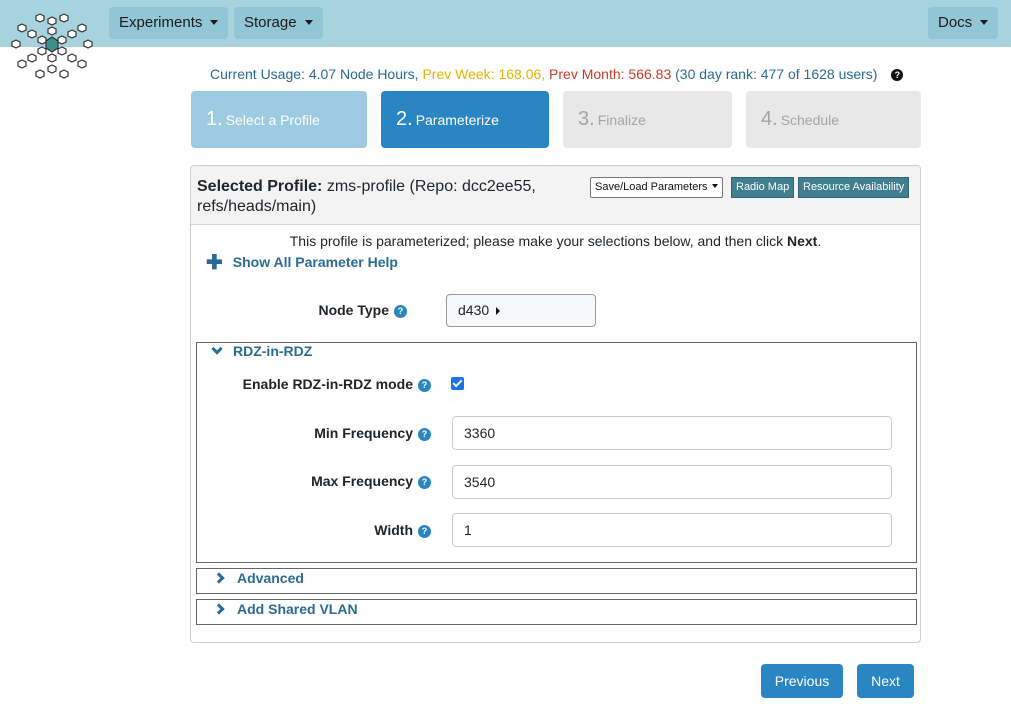  I want to click on width-label-text: Width, so click(393, 530).